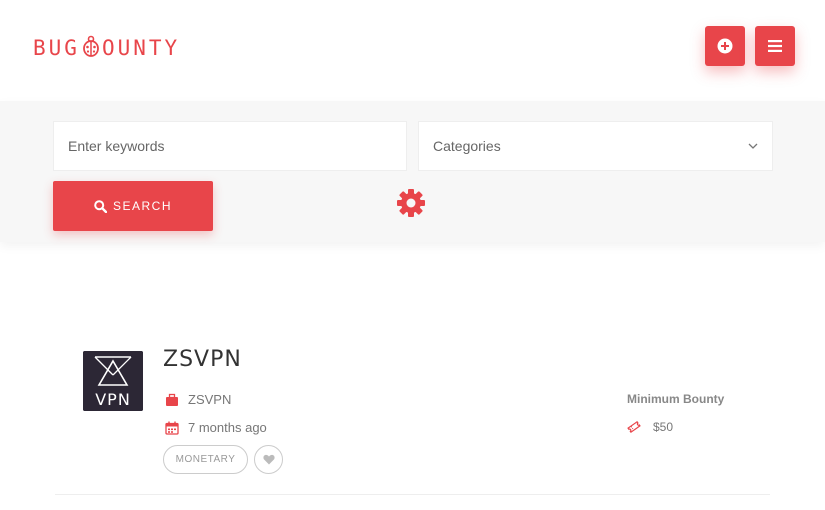 This screenshot has height=510, width=825. What do you see at coordinates (230, 146) in the screenshot?
I see `keywords-input: Enter keywords` at bounding box center [230, 146].